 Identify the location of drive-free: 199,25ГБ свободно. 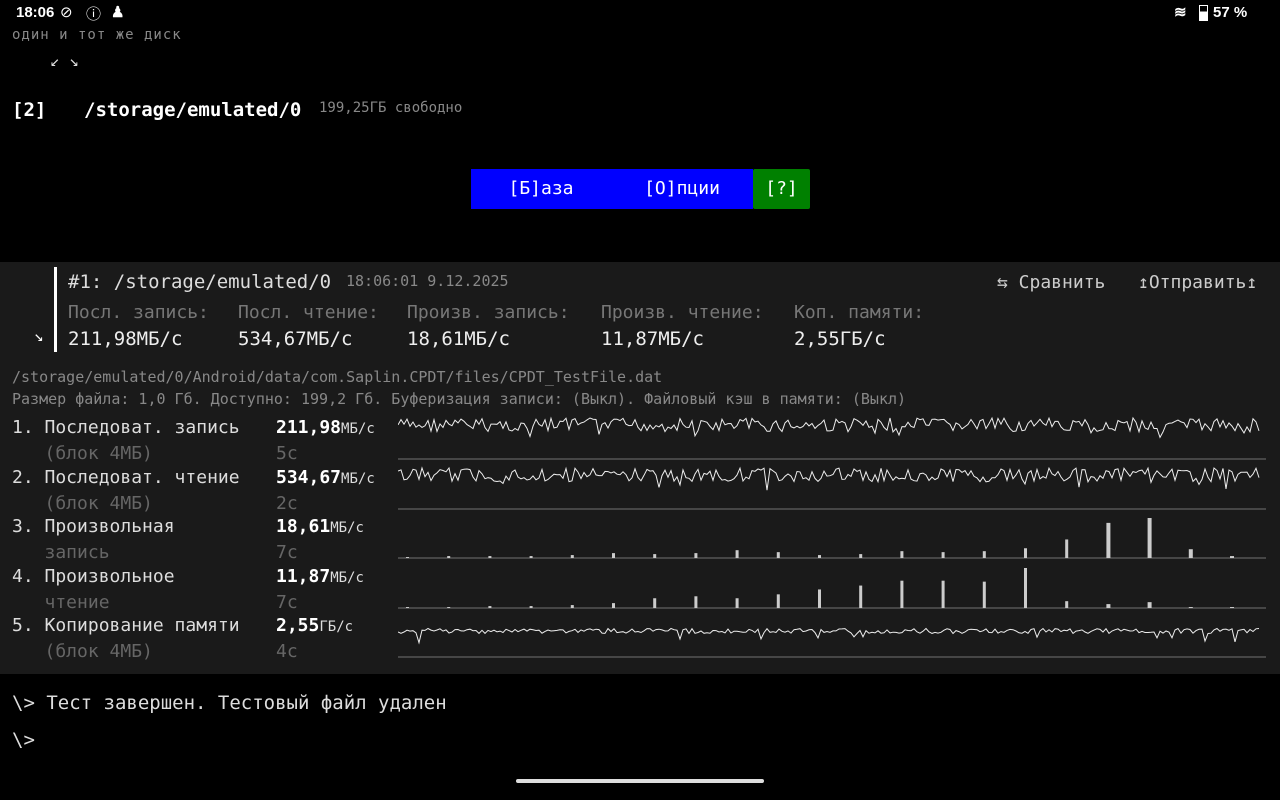
(391, 108).